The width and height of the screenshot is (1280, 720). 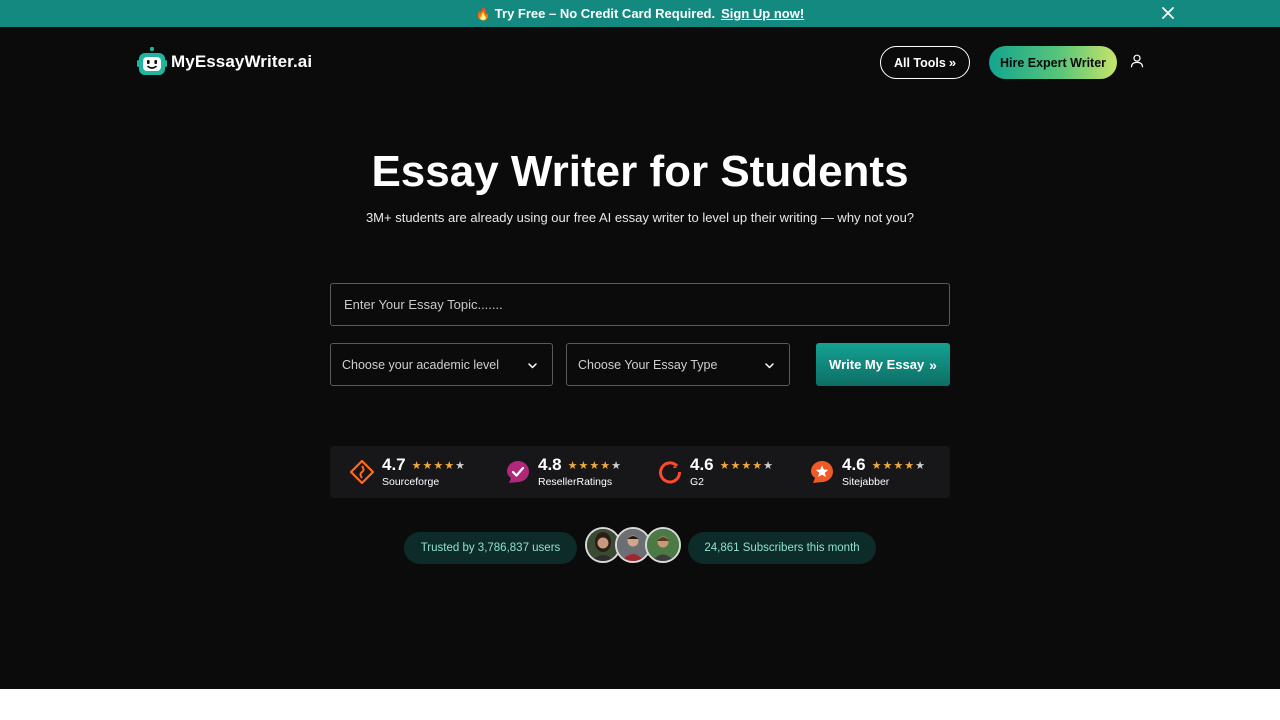 What do you see at coordinates (640, 704) in the screenshot?
I see `page-bottom` at bounding box center [640, 704].